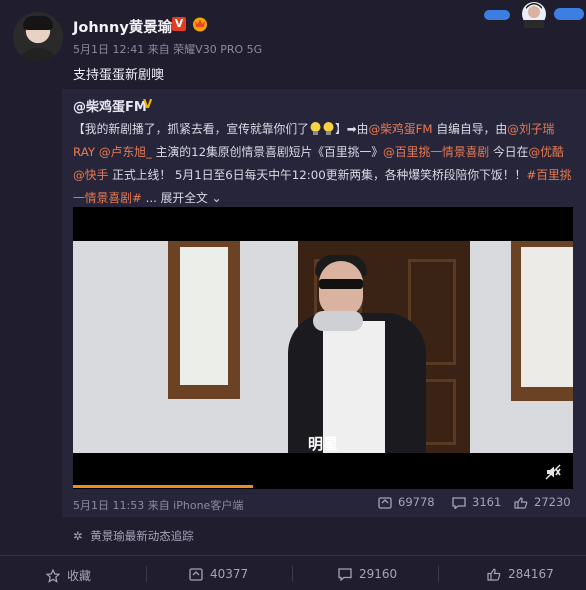 The height and width of the screenshot is (590, 586). What do you see at coordinates (110, 105) in the screenshot?
I see `original-author: @柴鸡蛋FM` at bounding box center [110, 105].